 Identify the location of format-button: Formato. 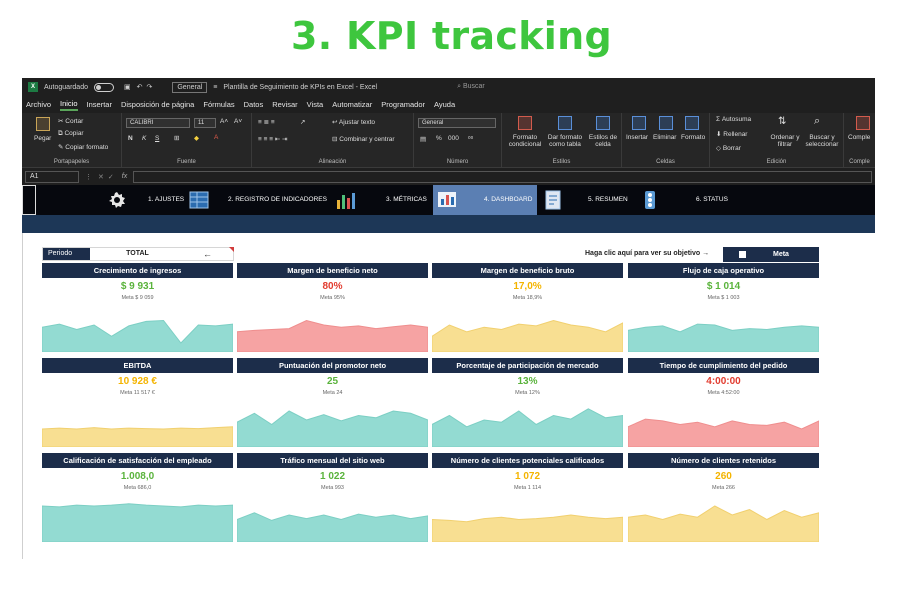
(693, 137).